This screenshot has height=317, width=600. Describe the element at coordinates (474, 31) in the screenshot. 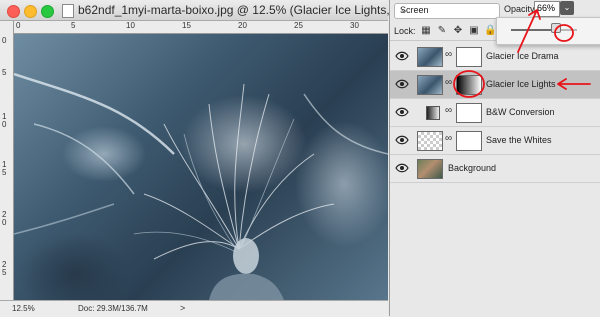

I see `lock-artboard-icon: ▣` at that location.